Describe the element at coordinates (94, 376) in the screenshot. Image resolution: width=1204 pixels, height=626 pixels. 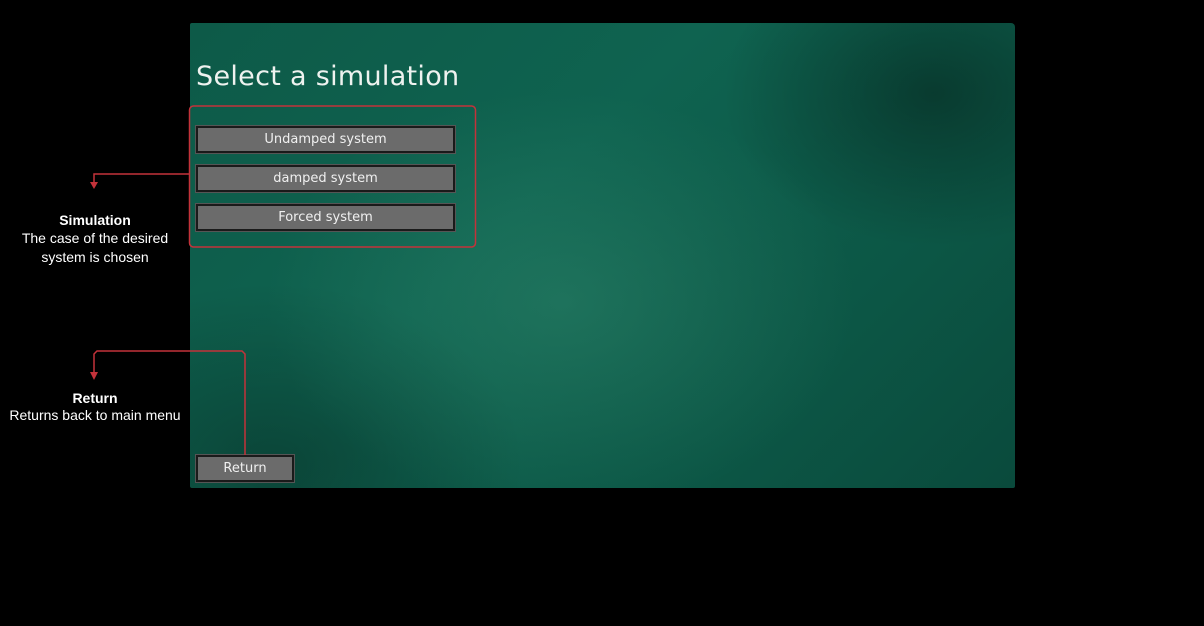
I see `return-callout-arrowhead` at that location.